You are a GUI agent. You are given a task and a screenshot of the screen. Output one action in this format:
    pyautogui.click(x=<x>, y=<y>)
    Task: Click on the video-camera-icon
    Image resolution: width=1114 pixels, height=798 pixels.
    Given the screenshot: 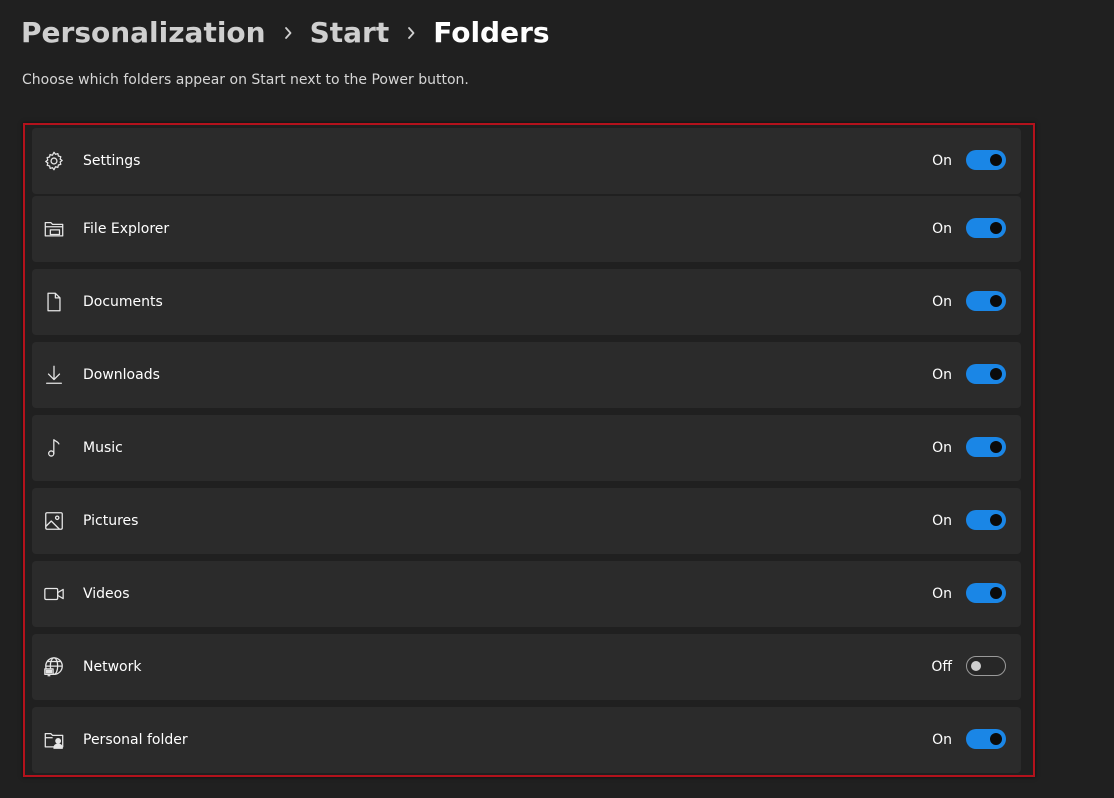 What is the action you would take?
    pyautogui.click(x=54, y=594)
    